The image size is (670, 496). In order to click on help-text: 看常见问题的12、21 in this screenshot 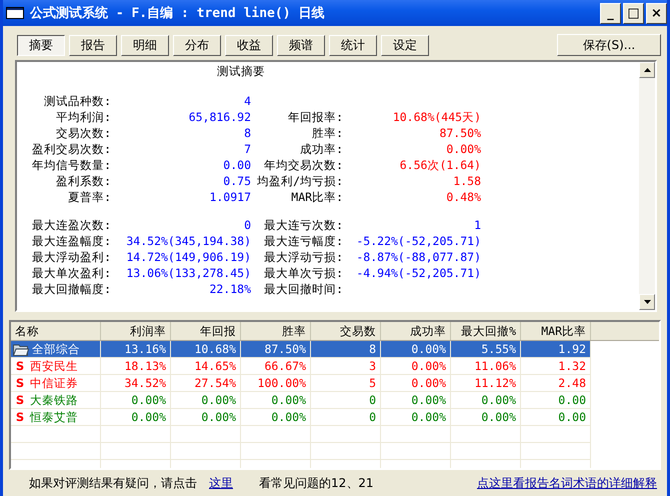, I will do `click(316, 483)`.